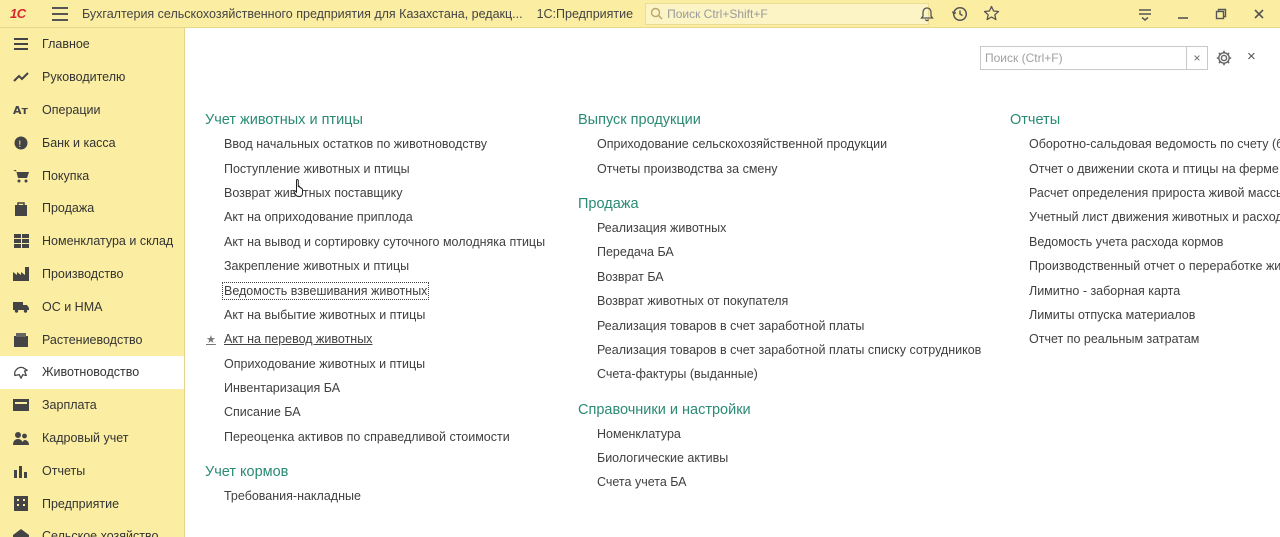  What do you see at coordinates (21, 110) in the screenshot?
I see `svg-text: Aт` at bounding box center [21, 110].